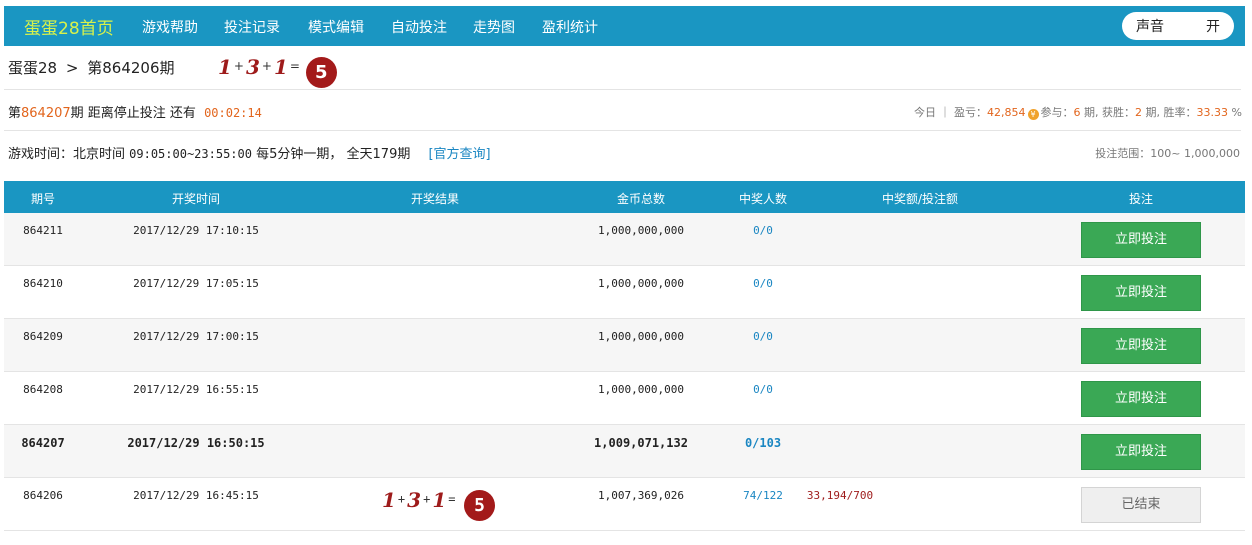  Describe the element at coordinates (131, 68) in the screenshot. I see `breadcrumb-period: 第864206期` at that location.